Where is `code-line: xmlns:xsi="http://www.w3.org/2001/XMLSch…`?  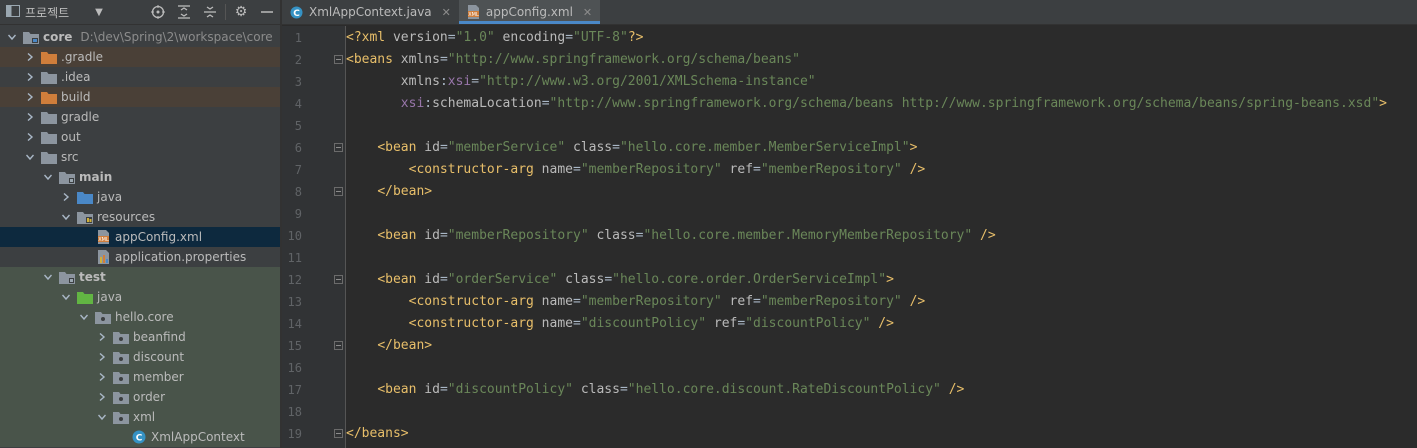 code-line: xmlns:xsi="http://www.w3.org/2001/XMLSch… is located at coordinates (581, 82).